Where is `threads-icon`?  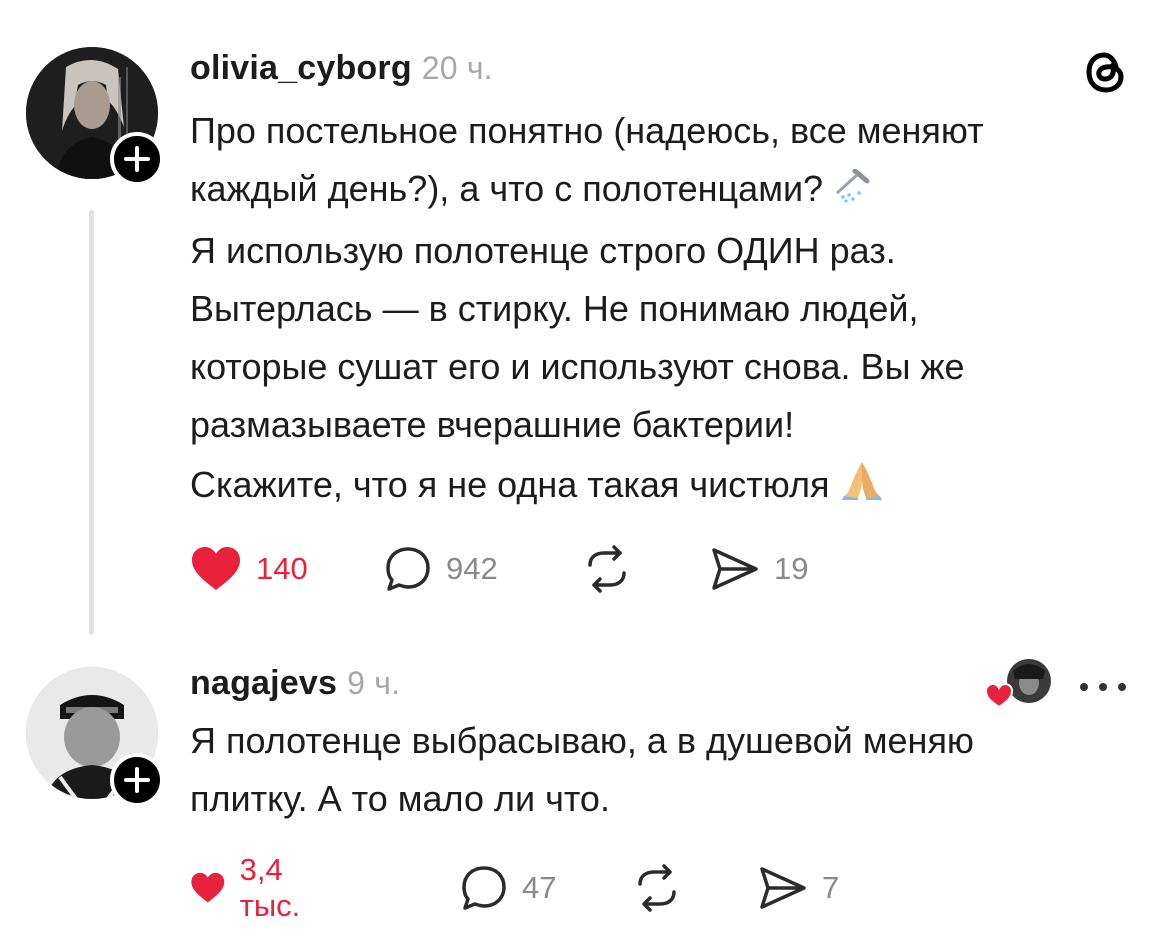 threads-icon is located at coordinates (1106, 74).